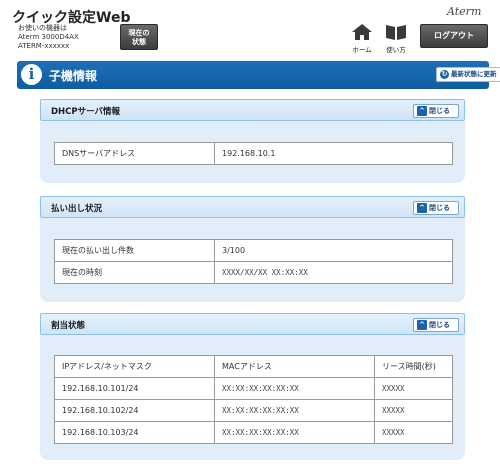 Image resolution: width=500 pixels, height=475 pixels. What do you see at coordinates (258, 75) in the screenshot?
I see `page-title-bar: i 子機情報 ↻ 最新状態に更新` at bounding box center [258, 75].